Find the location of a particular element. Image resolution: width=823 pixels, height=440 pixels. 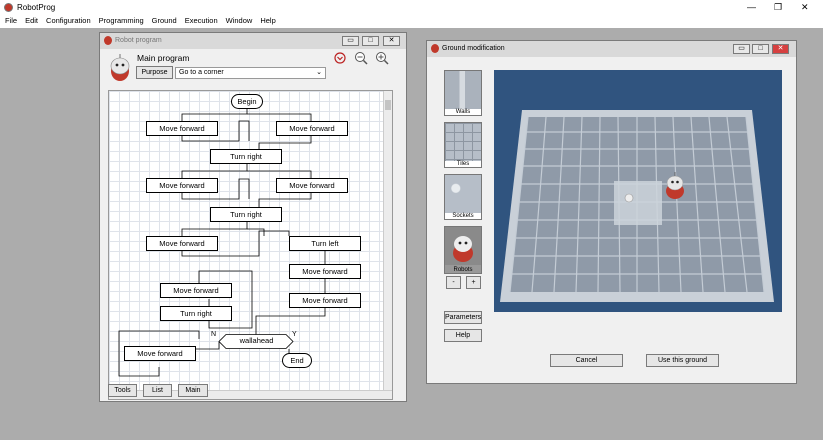

use-this-ground-button: Use this ground is located at coordinates (682, 360).